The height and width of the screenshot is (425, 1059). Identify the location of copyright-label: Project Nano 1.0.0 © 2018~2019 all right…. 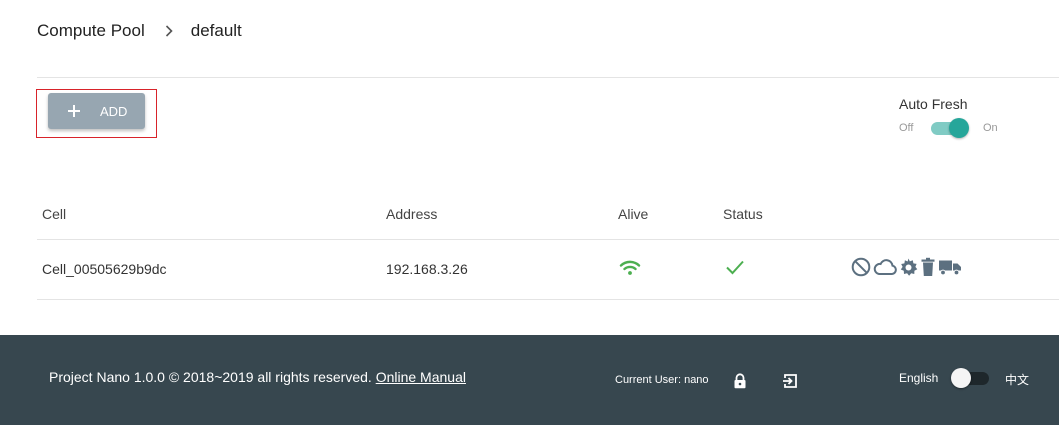
(210, 377).